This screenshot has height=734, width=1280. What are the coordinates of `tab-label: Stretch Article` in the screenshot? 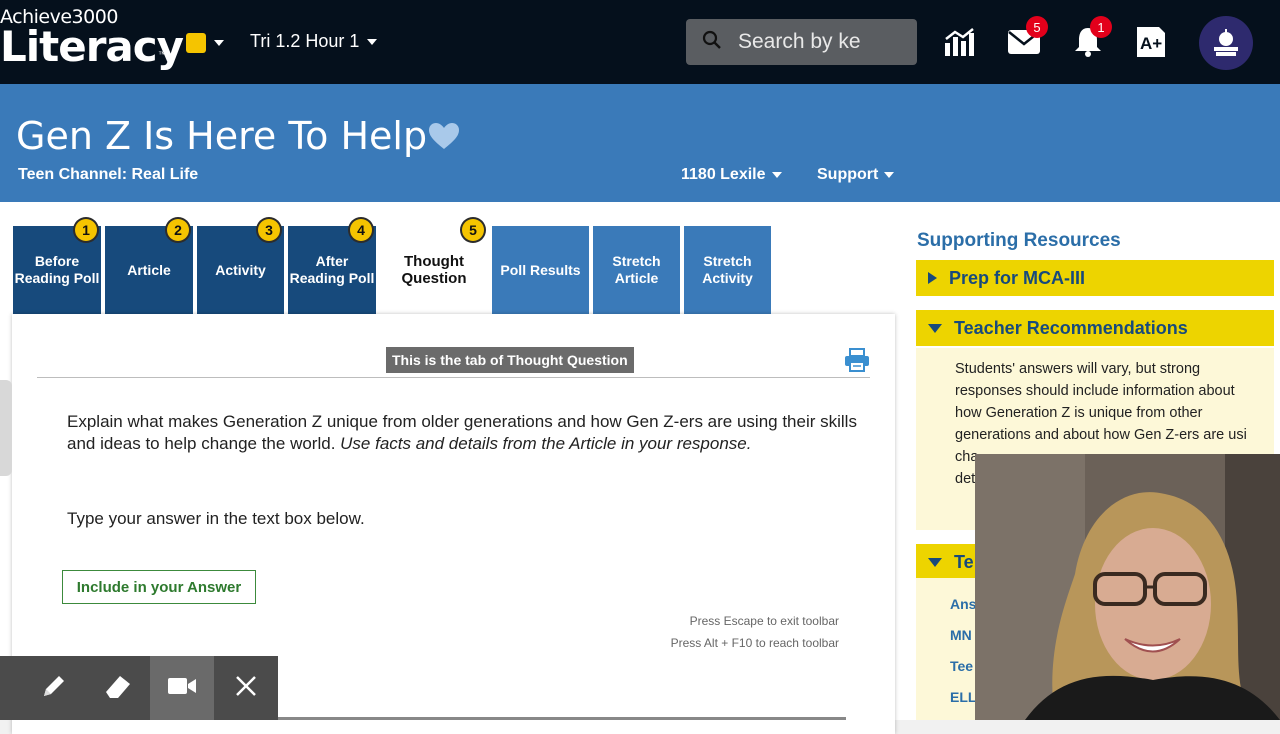 It's located at (636, 269).